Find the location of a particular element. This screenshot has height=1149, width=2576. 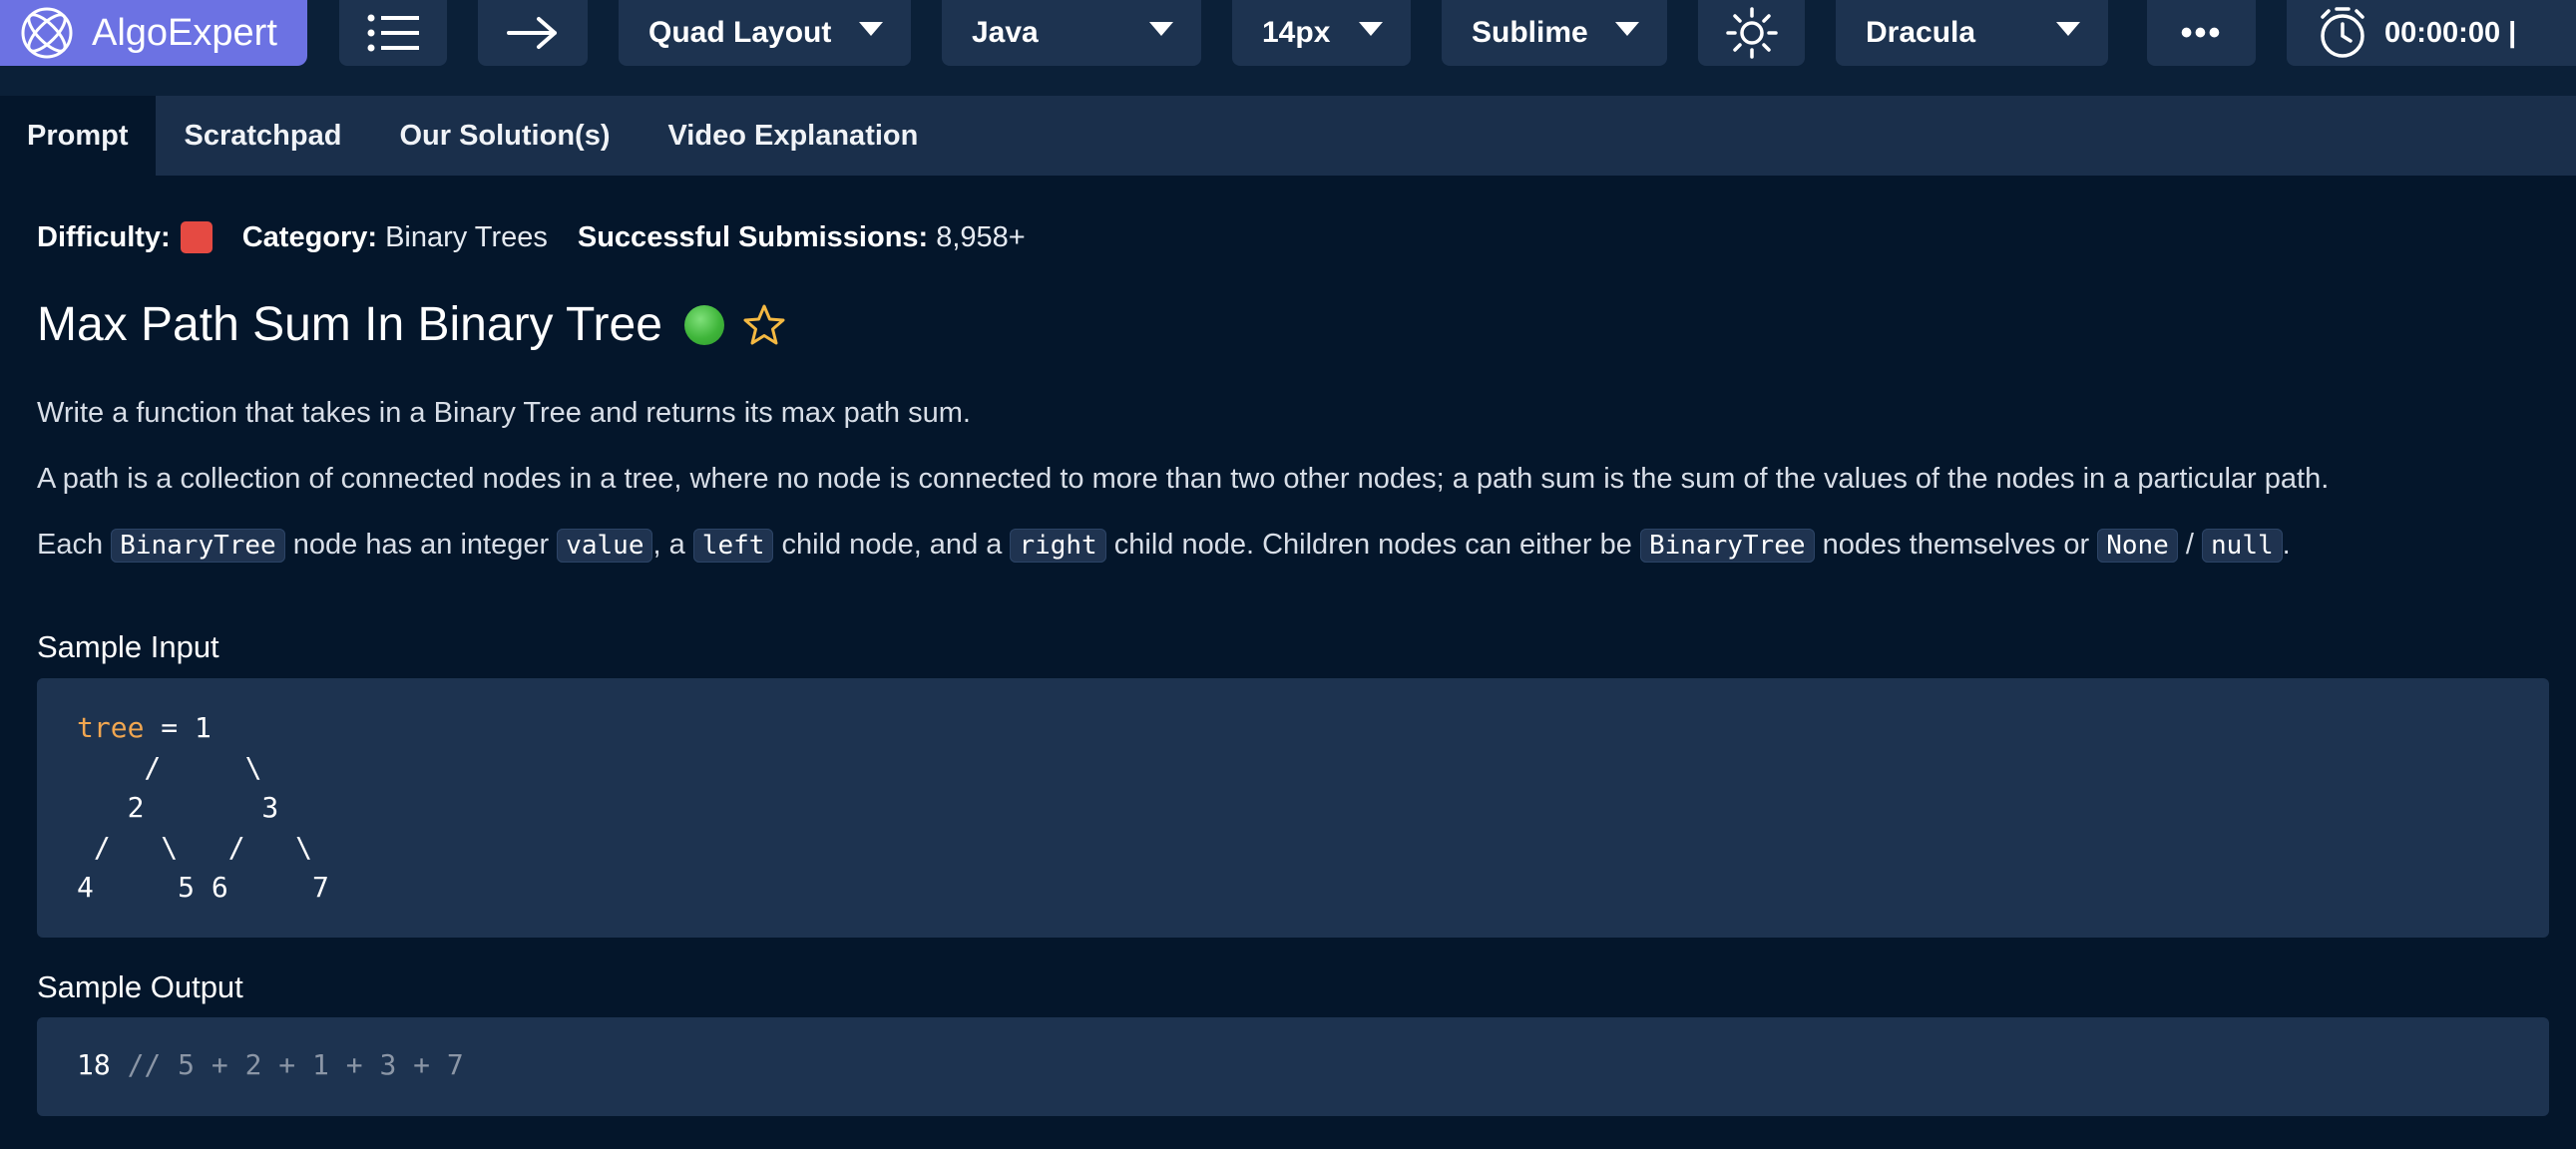

submissions-label: Successful Submissions: is located at coordinates (753, 237).